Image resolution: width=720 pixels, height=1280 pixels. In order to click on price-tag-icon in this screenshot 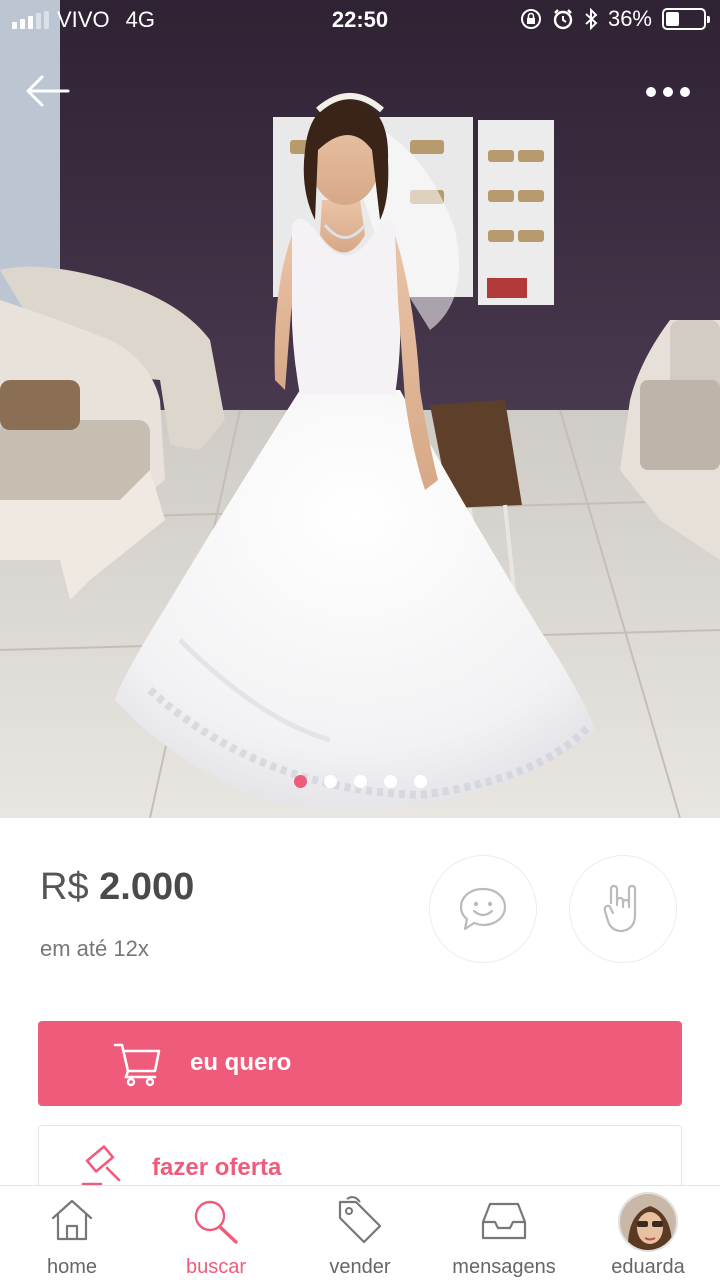, I will do `click(360, 1220)`.